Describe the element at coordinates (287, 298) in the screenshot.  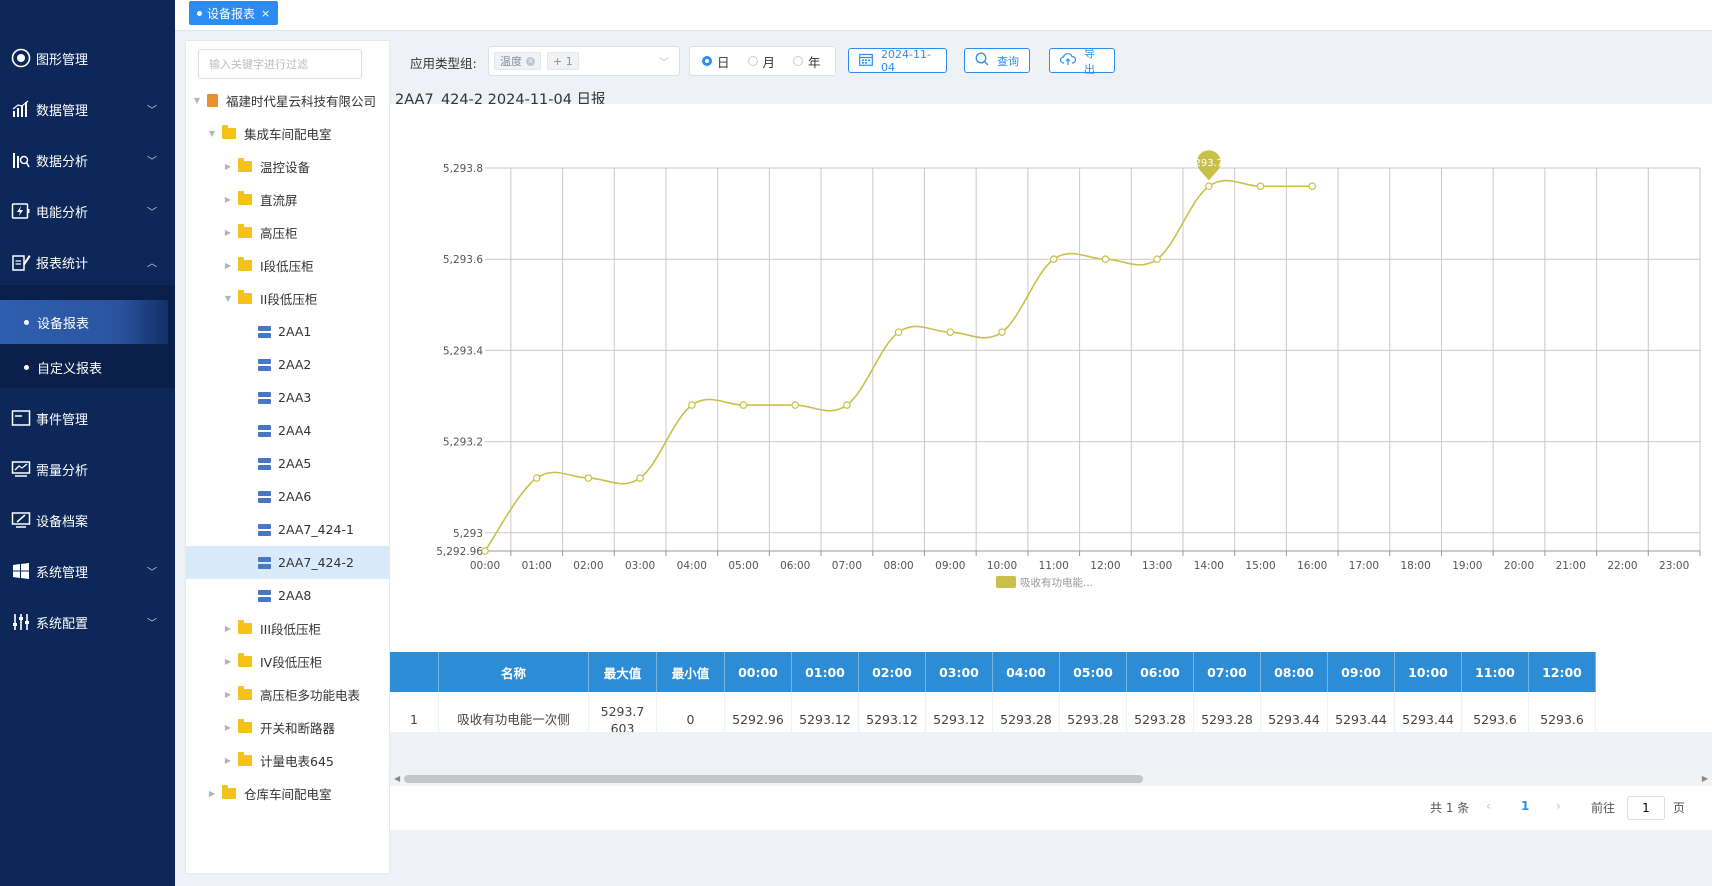
I see `tree-node-folder: ▼ II段低压柜` at that location.